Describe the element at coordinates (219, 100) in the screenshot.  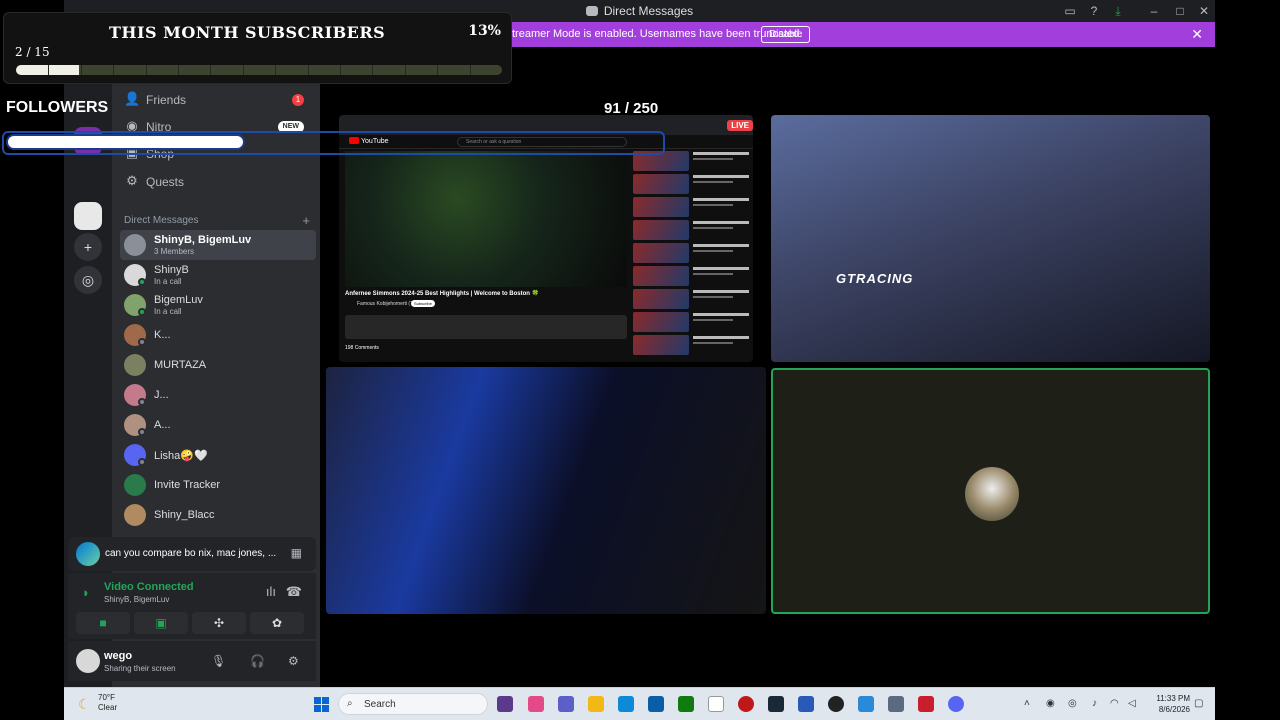
I see `sidebar-item-friends: 👤 Friends 1` at that location.